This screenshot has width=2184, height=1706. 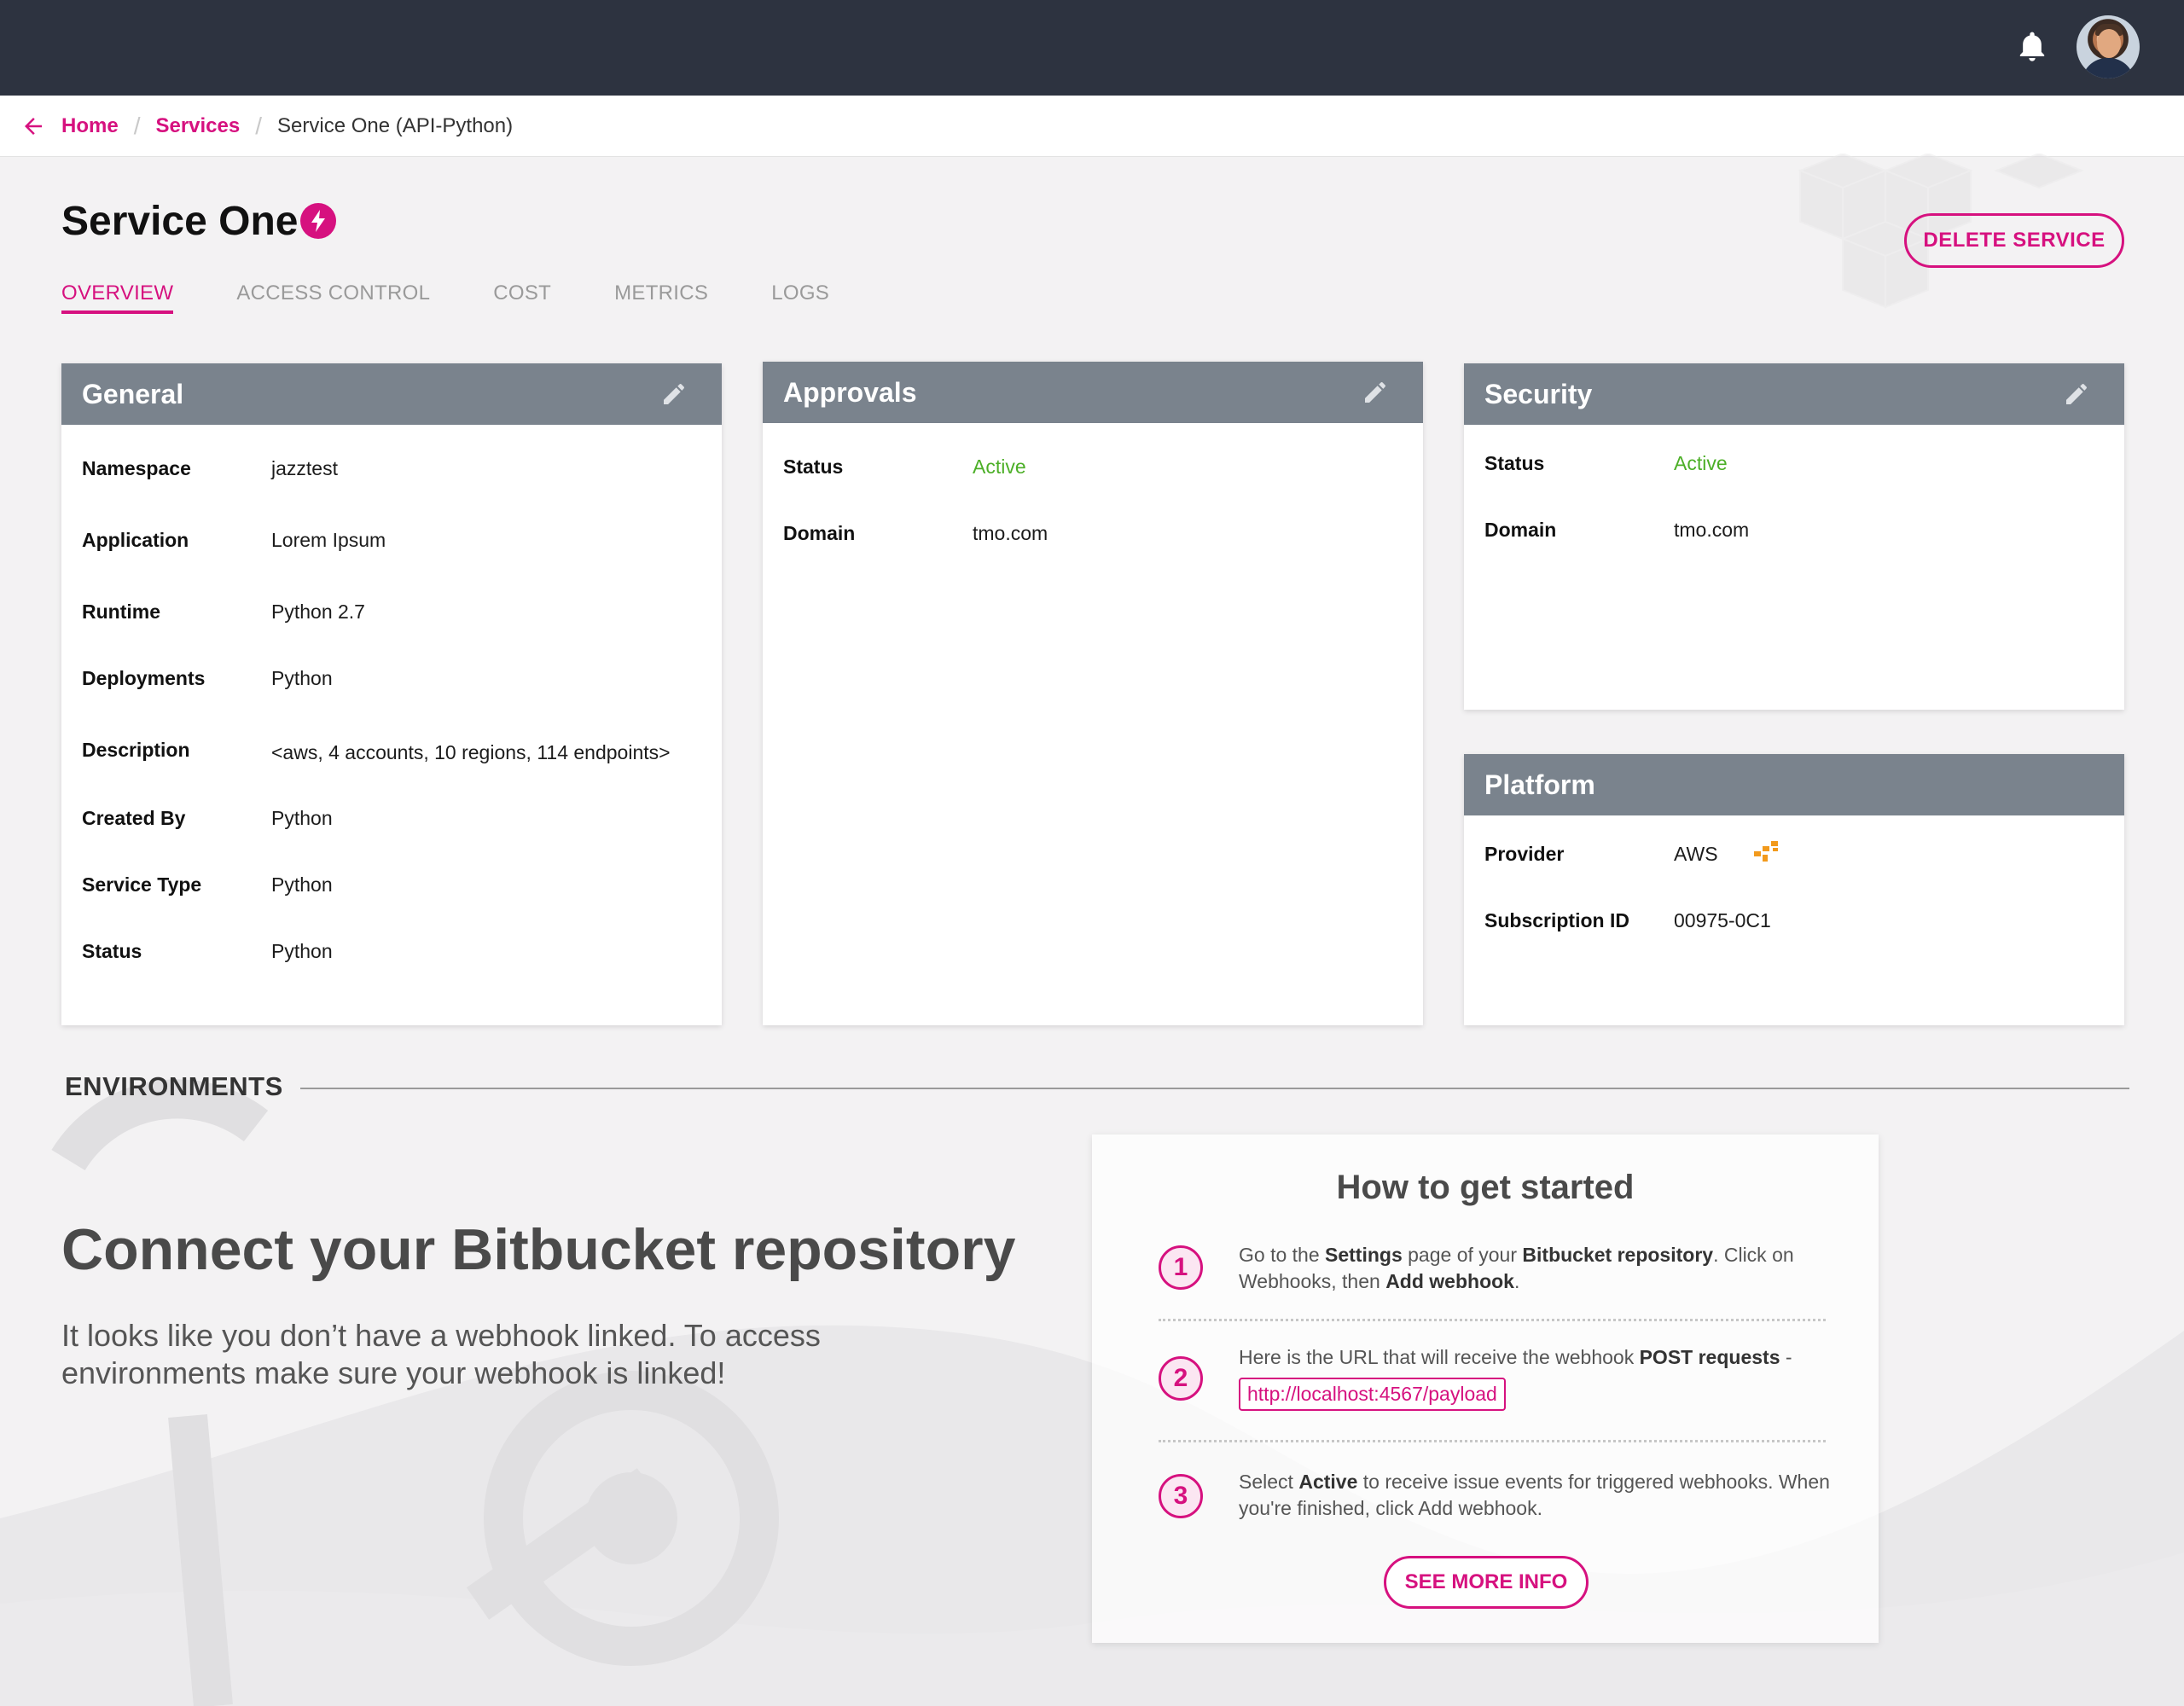 I want to click on card-title: Security, so click(x=1538, y=393).